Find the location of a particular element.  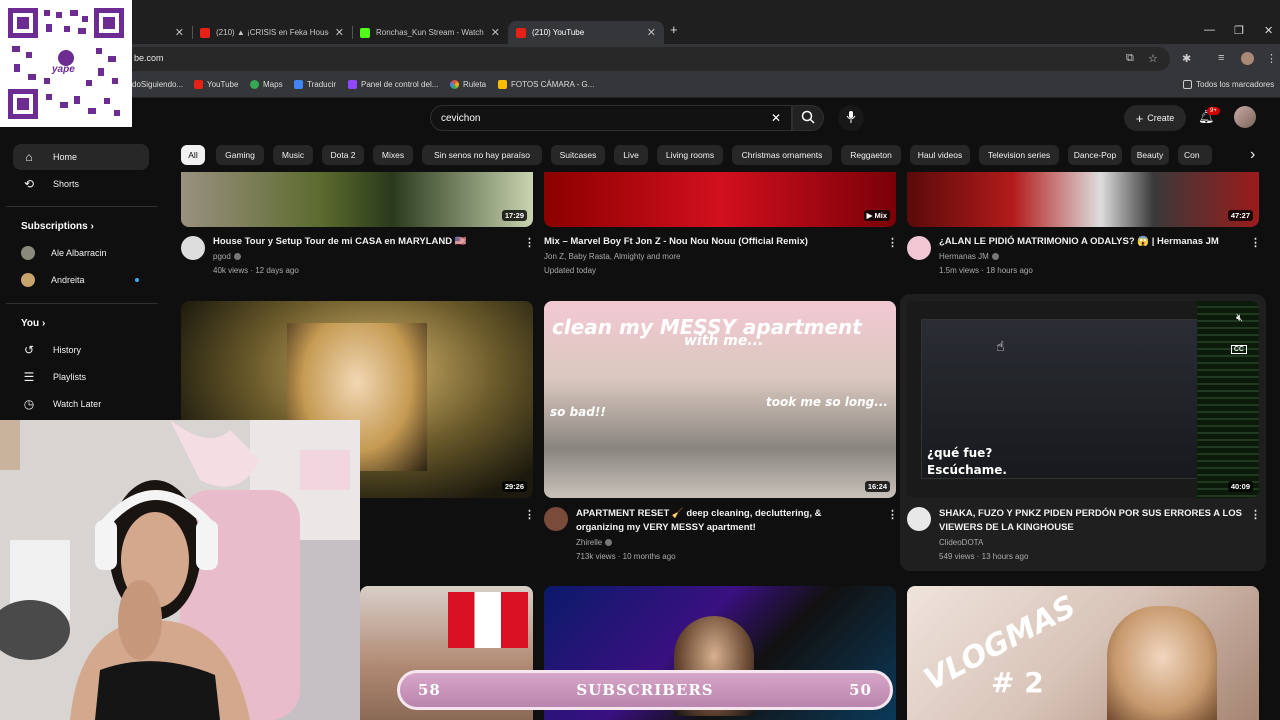

video-thumbnail: 47:27 is located at coordinates (1083, 199).